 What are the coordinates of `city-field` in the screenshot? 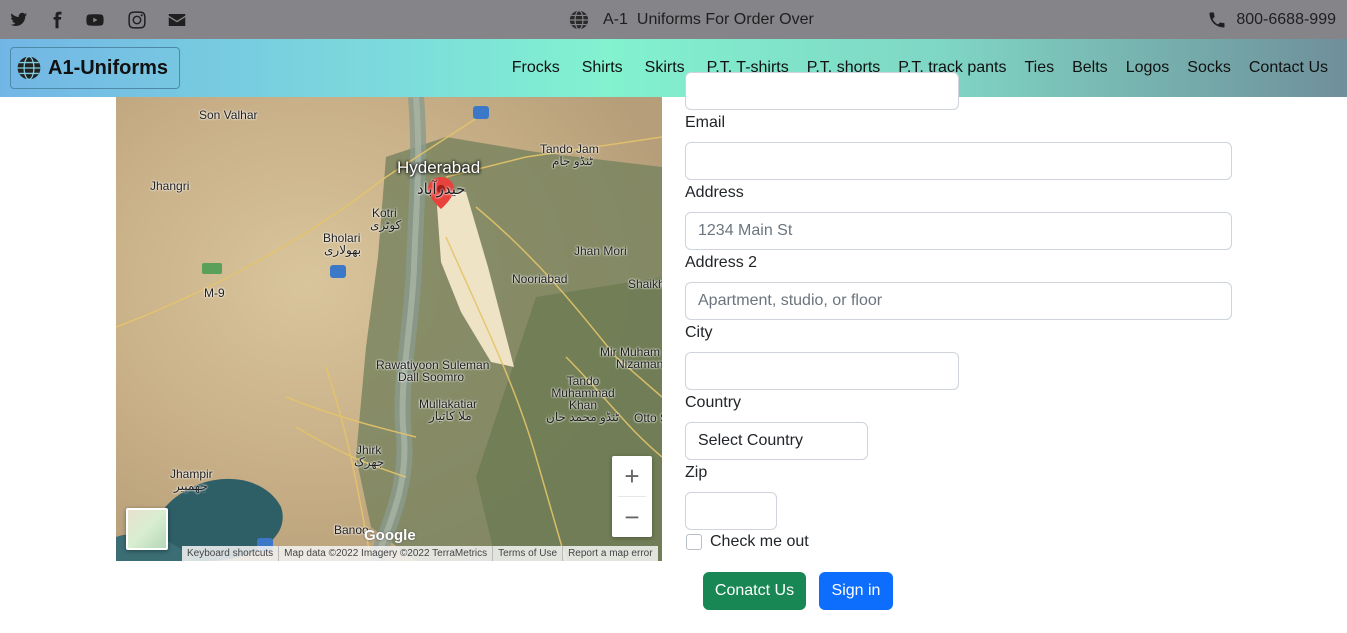 It's located at (822, 371).